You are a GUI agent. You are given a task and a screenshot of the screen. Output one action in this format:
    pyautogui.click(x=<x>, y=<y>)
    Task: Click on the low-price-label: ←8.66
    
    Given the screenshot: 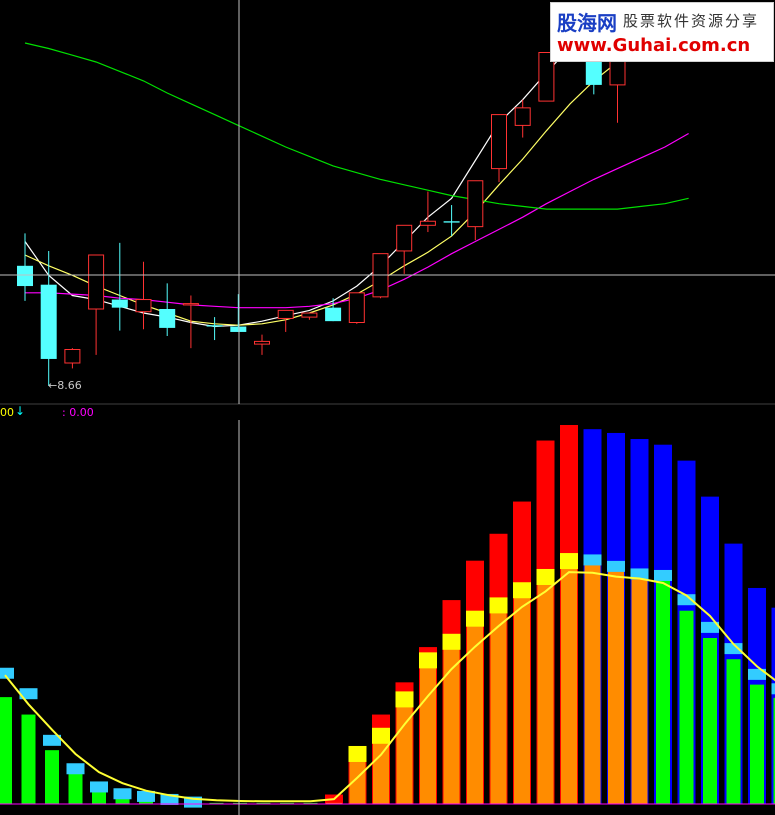 What is the action you would take?
    pyautogui.click(x=65, y=386)
    